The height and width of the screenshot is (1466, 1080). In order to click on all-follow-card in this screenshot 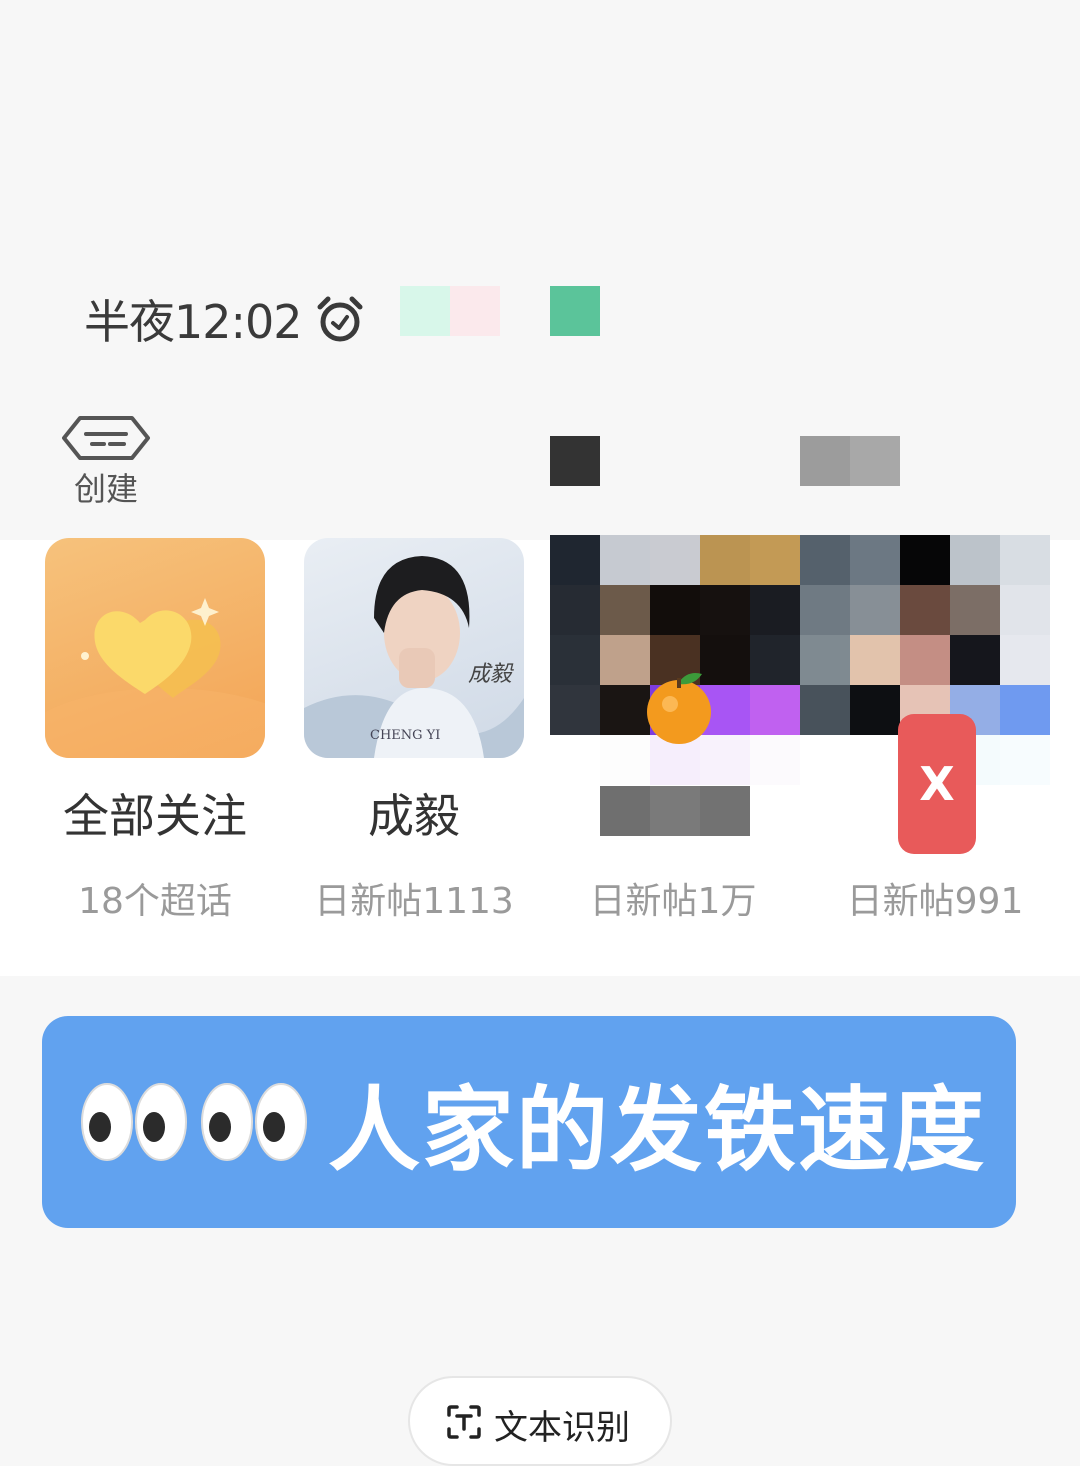, I will do `click(155, 648)`.